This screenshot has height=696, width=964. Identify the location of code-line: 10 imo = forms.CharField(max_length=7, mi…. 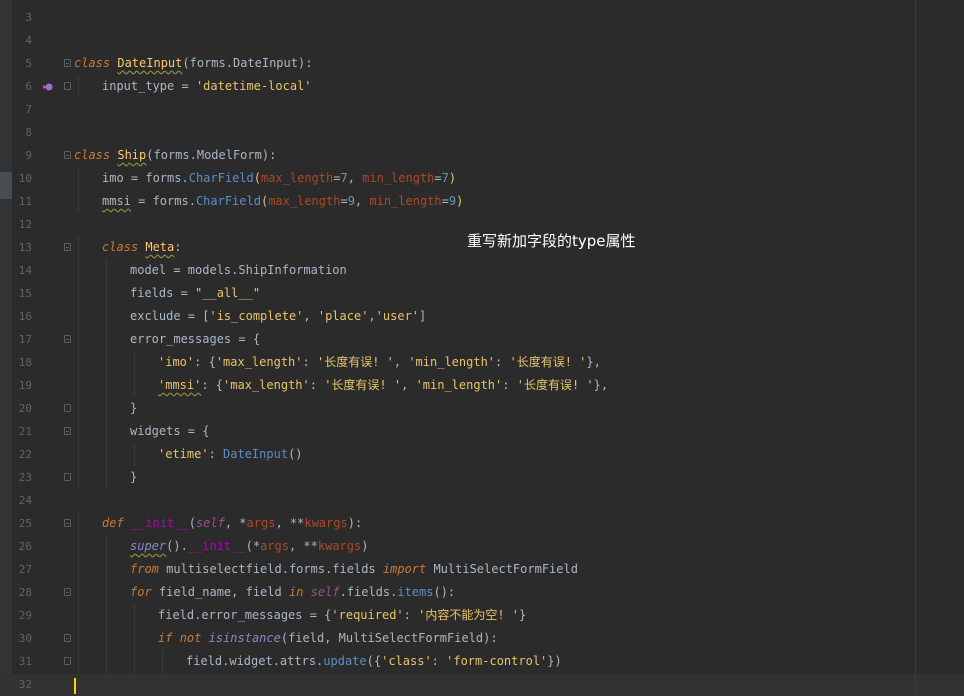
(482, 178).